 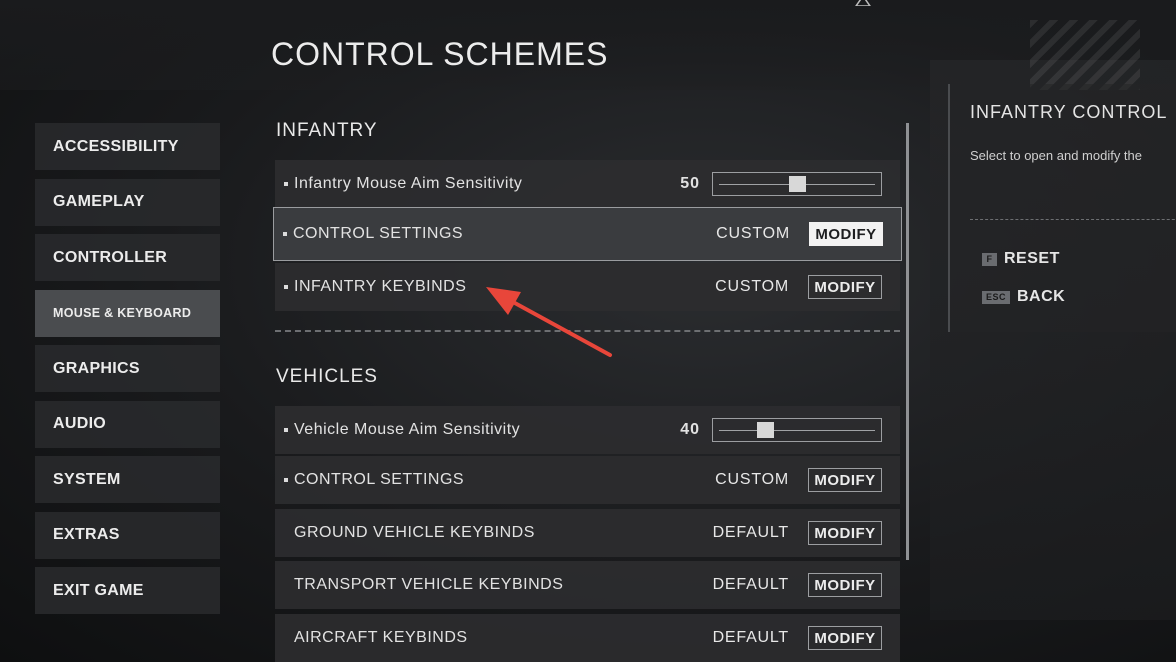 What do you see at coordinates (587, 430) in the screenshot?
I see `vehicle-sensitivity-row: Vehicle Mouse Aim Sensitivity 40` at bounding box center [587, 430].